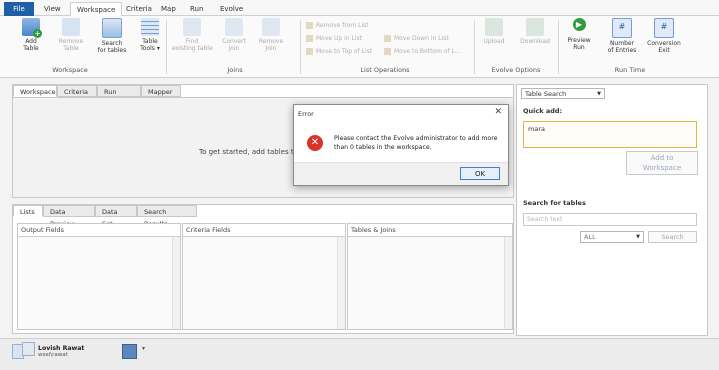 The image size is (719, 370). Describe the element at coordinates (264, 230) in the screenshot. I see `column-header: Criteria Fields` at that location.